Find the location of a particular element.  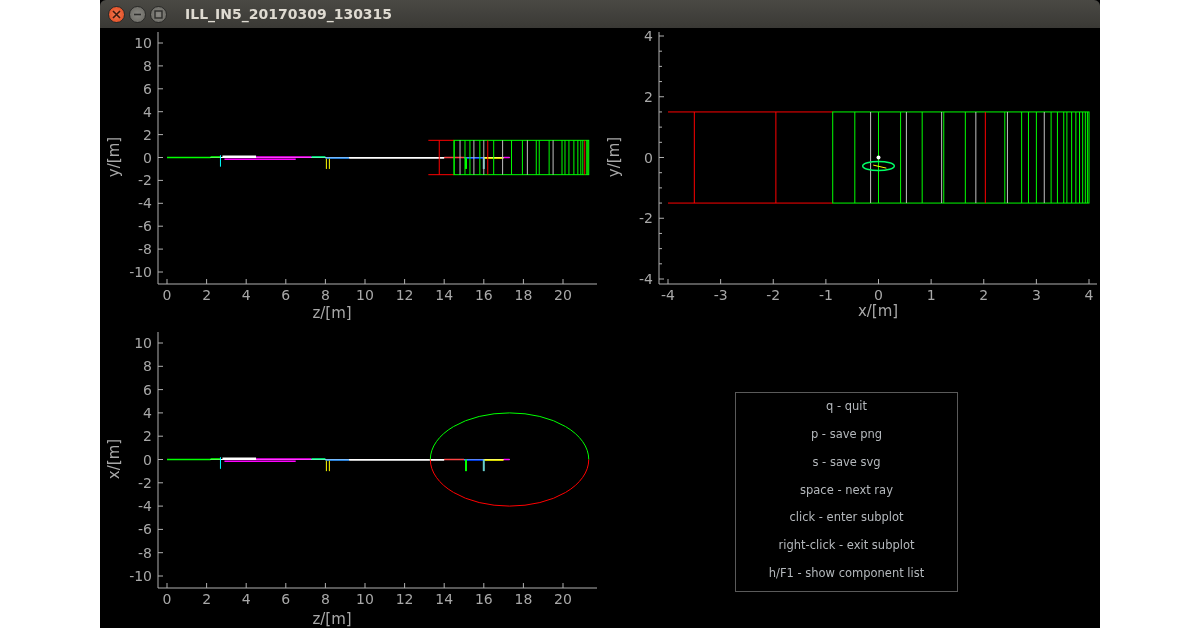

tick-label: 1 is located at coordinates (931, 295).